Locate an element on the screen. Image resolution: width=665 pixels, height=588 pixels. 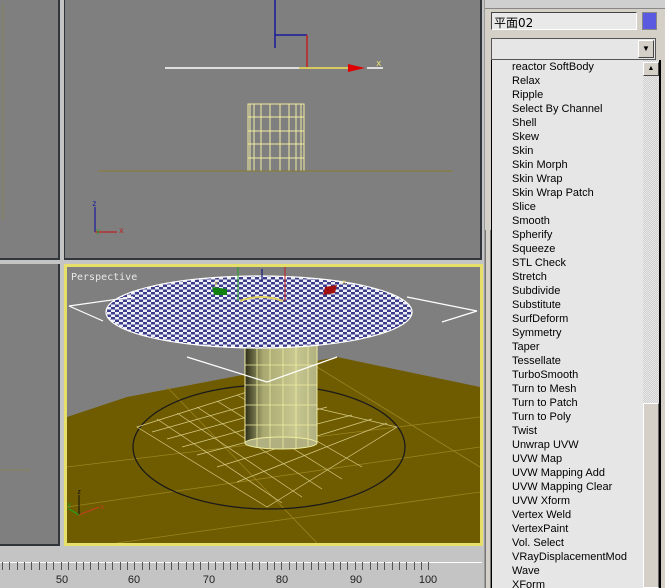
modifier-list-item: Skin Wrap Patch is located at coordinates (575, 193).